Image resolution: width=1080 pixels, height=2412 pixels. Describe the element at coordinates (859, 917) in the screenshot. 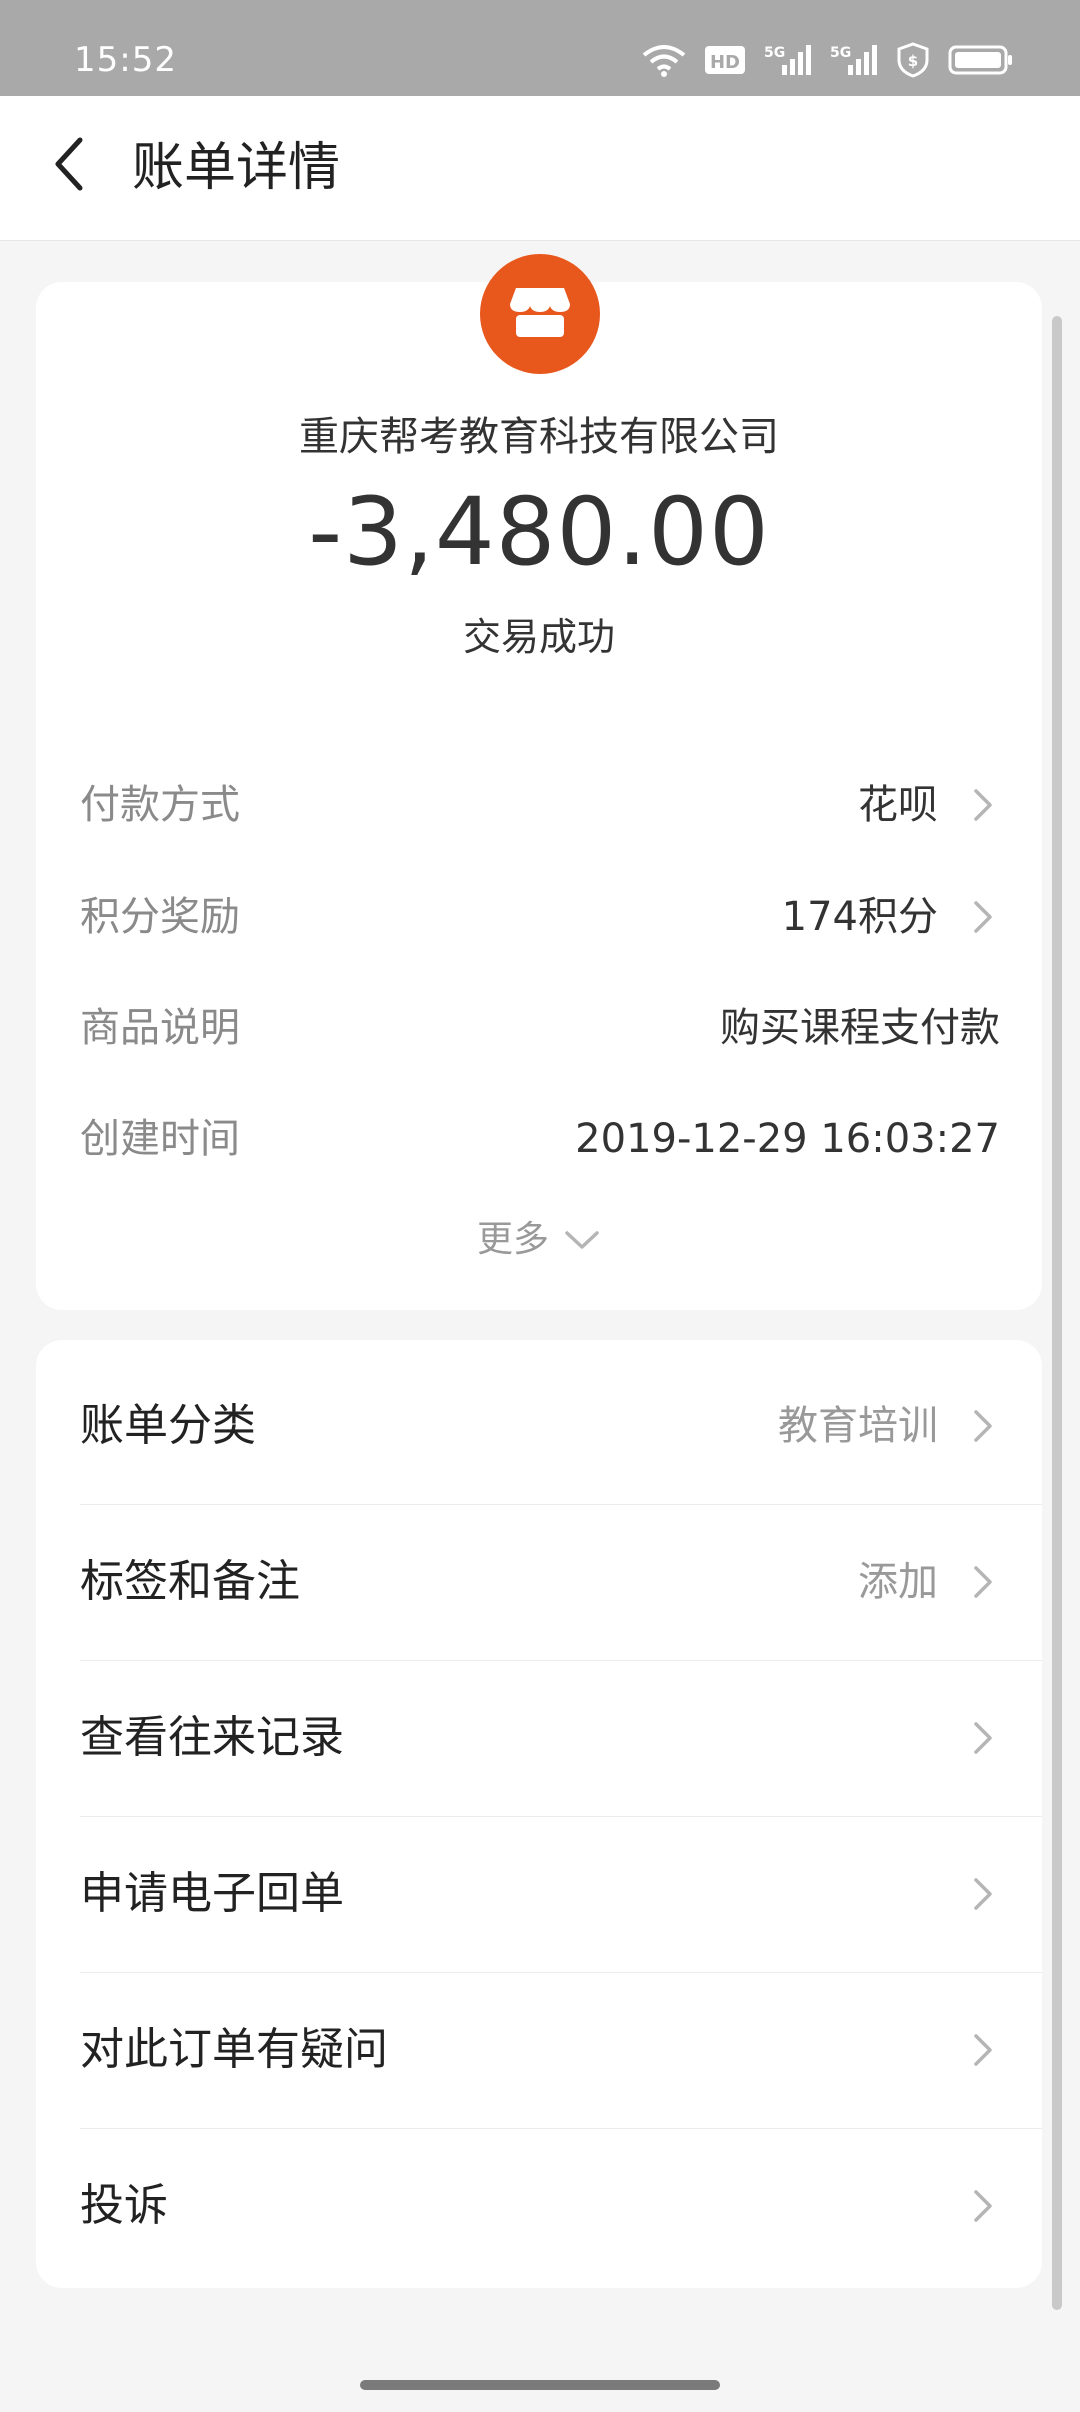

I see `detail-value: 174积分` at that location.